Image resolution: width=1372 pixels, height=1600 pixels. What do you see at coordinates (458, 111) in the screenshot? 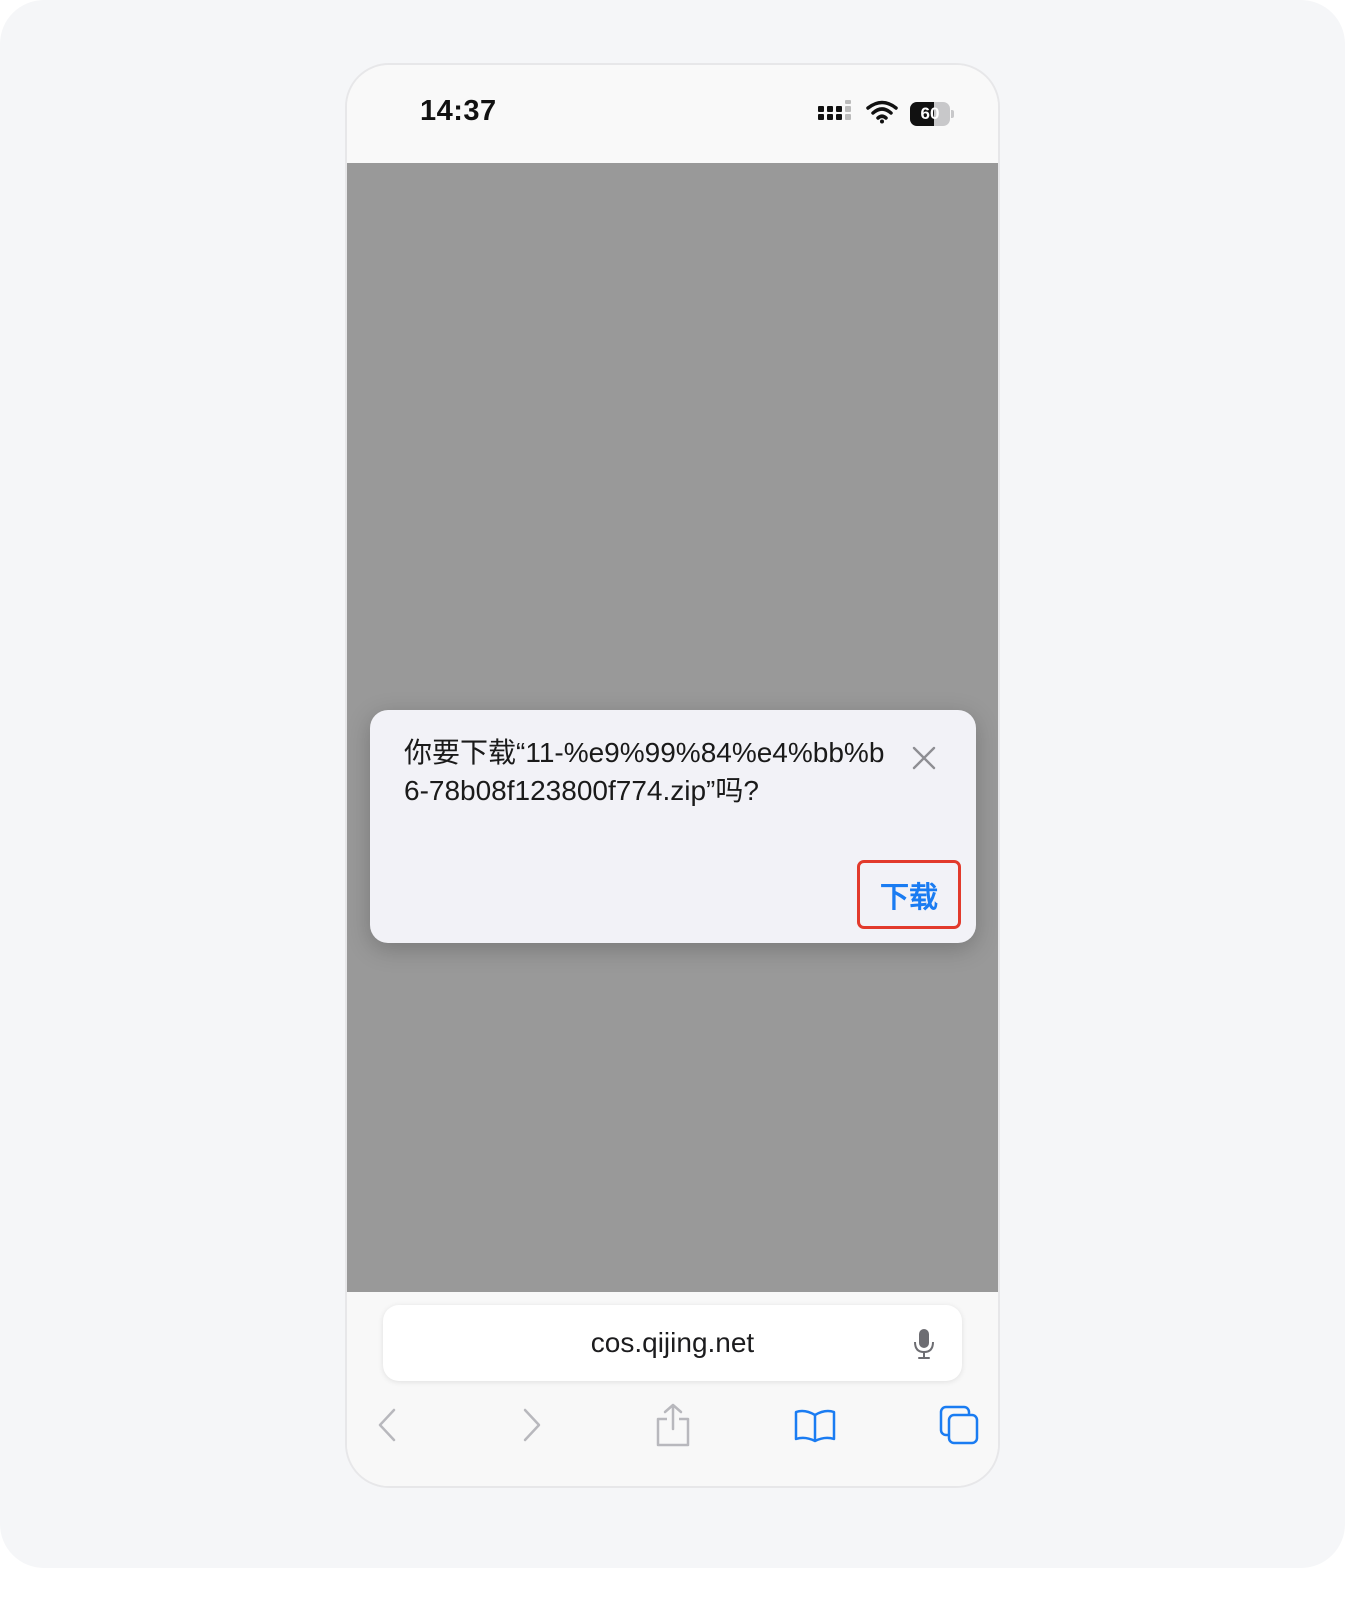
I see `status-time: 14:37` at bounding box center [458, 111].